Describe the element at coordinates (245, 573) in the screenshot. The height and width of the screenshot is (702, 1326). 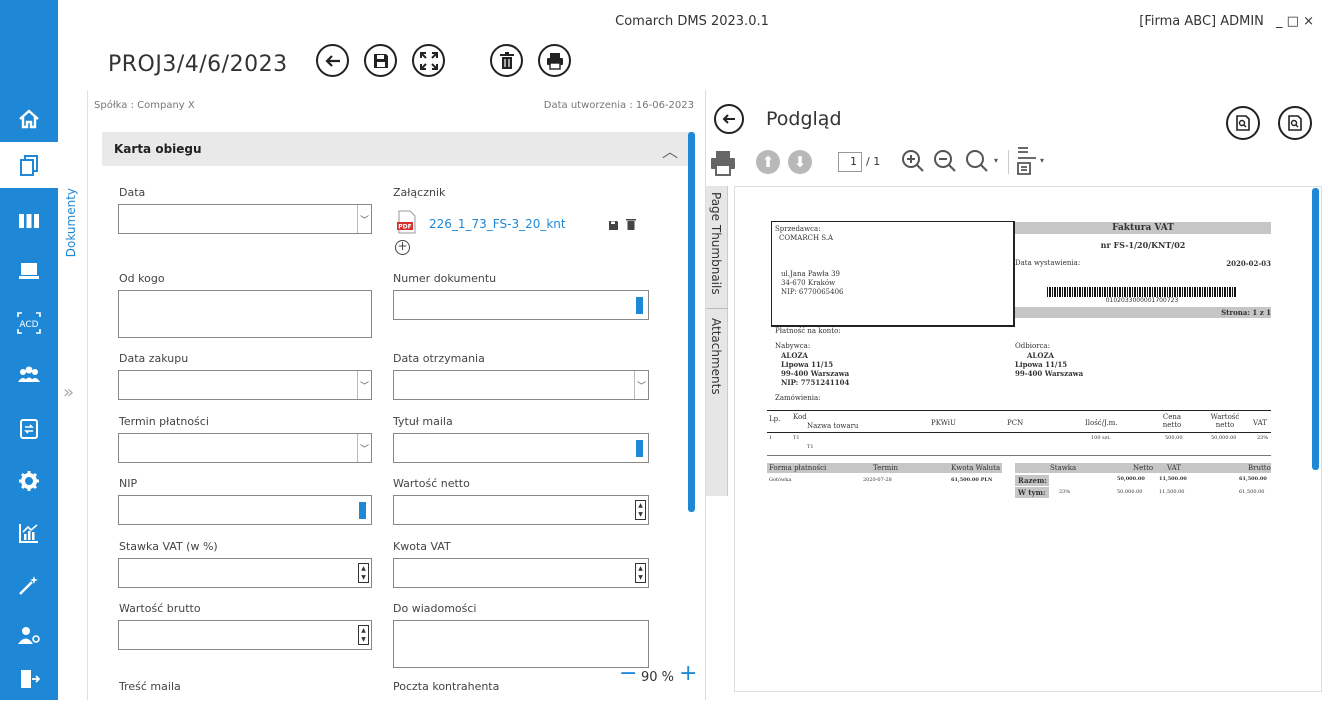
I see `stawka-vat-field: ▲ ▼` at that location.